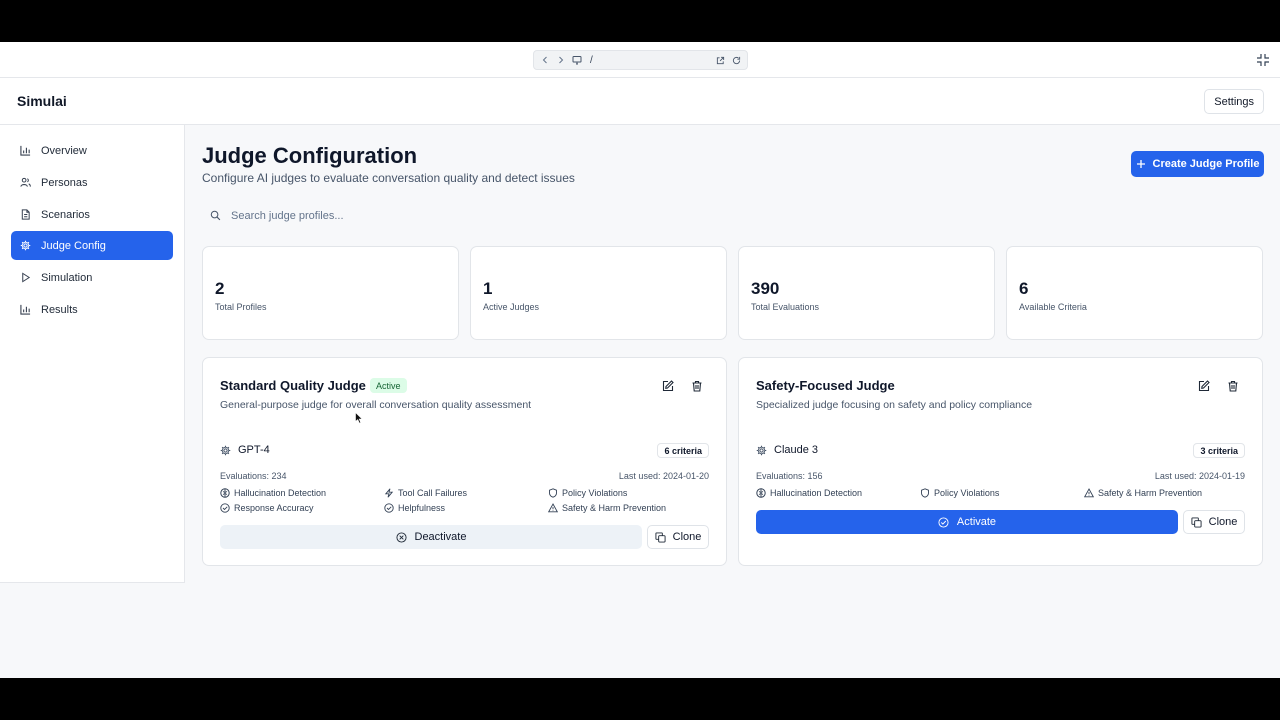  Describe the element at coordinates (42, 101) in the screenshot. I see `brand-logo-text: Simulai` at that location.